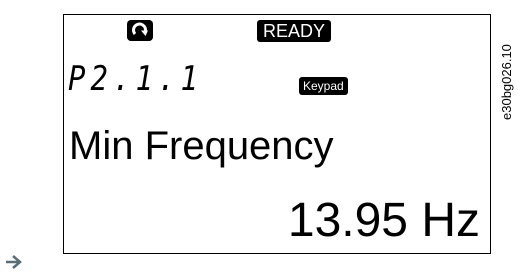 This screenshot has width=521, height=278. I want to click on figure-id-text: e30bg026.10, so click(506, 82).